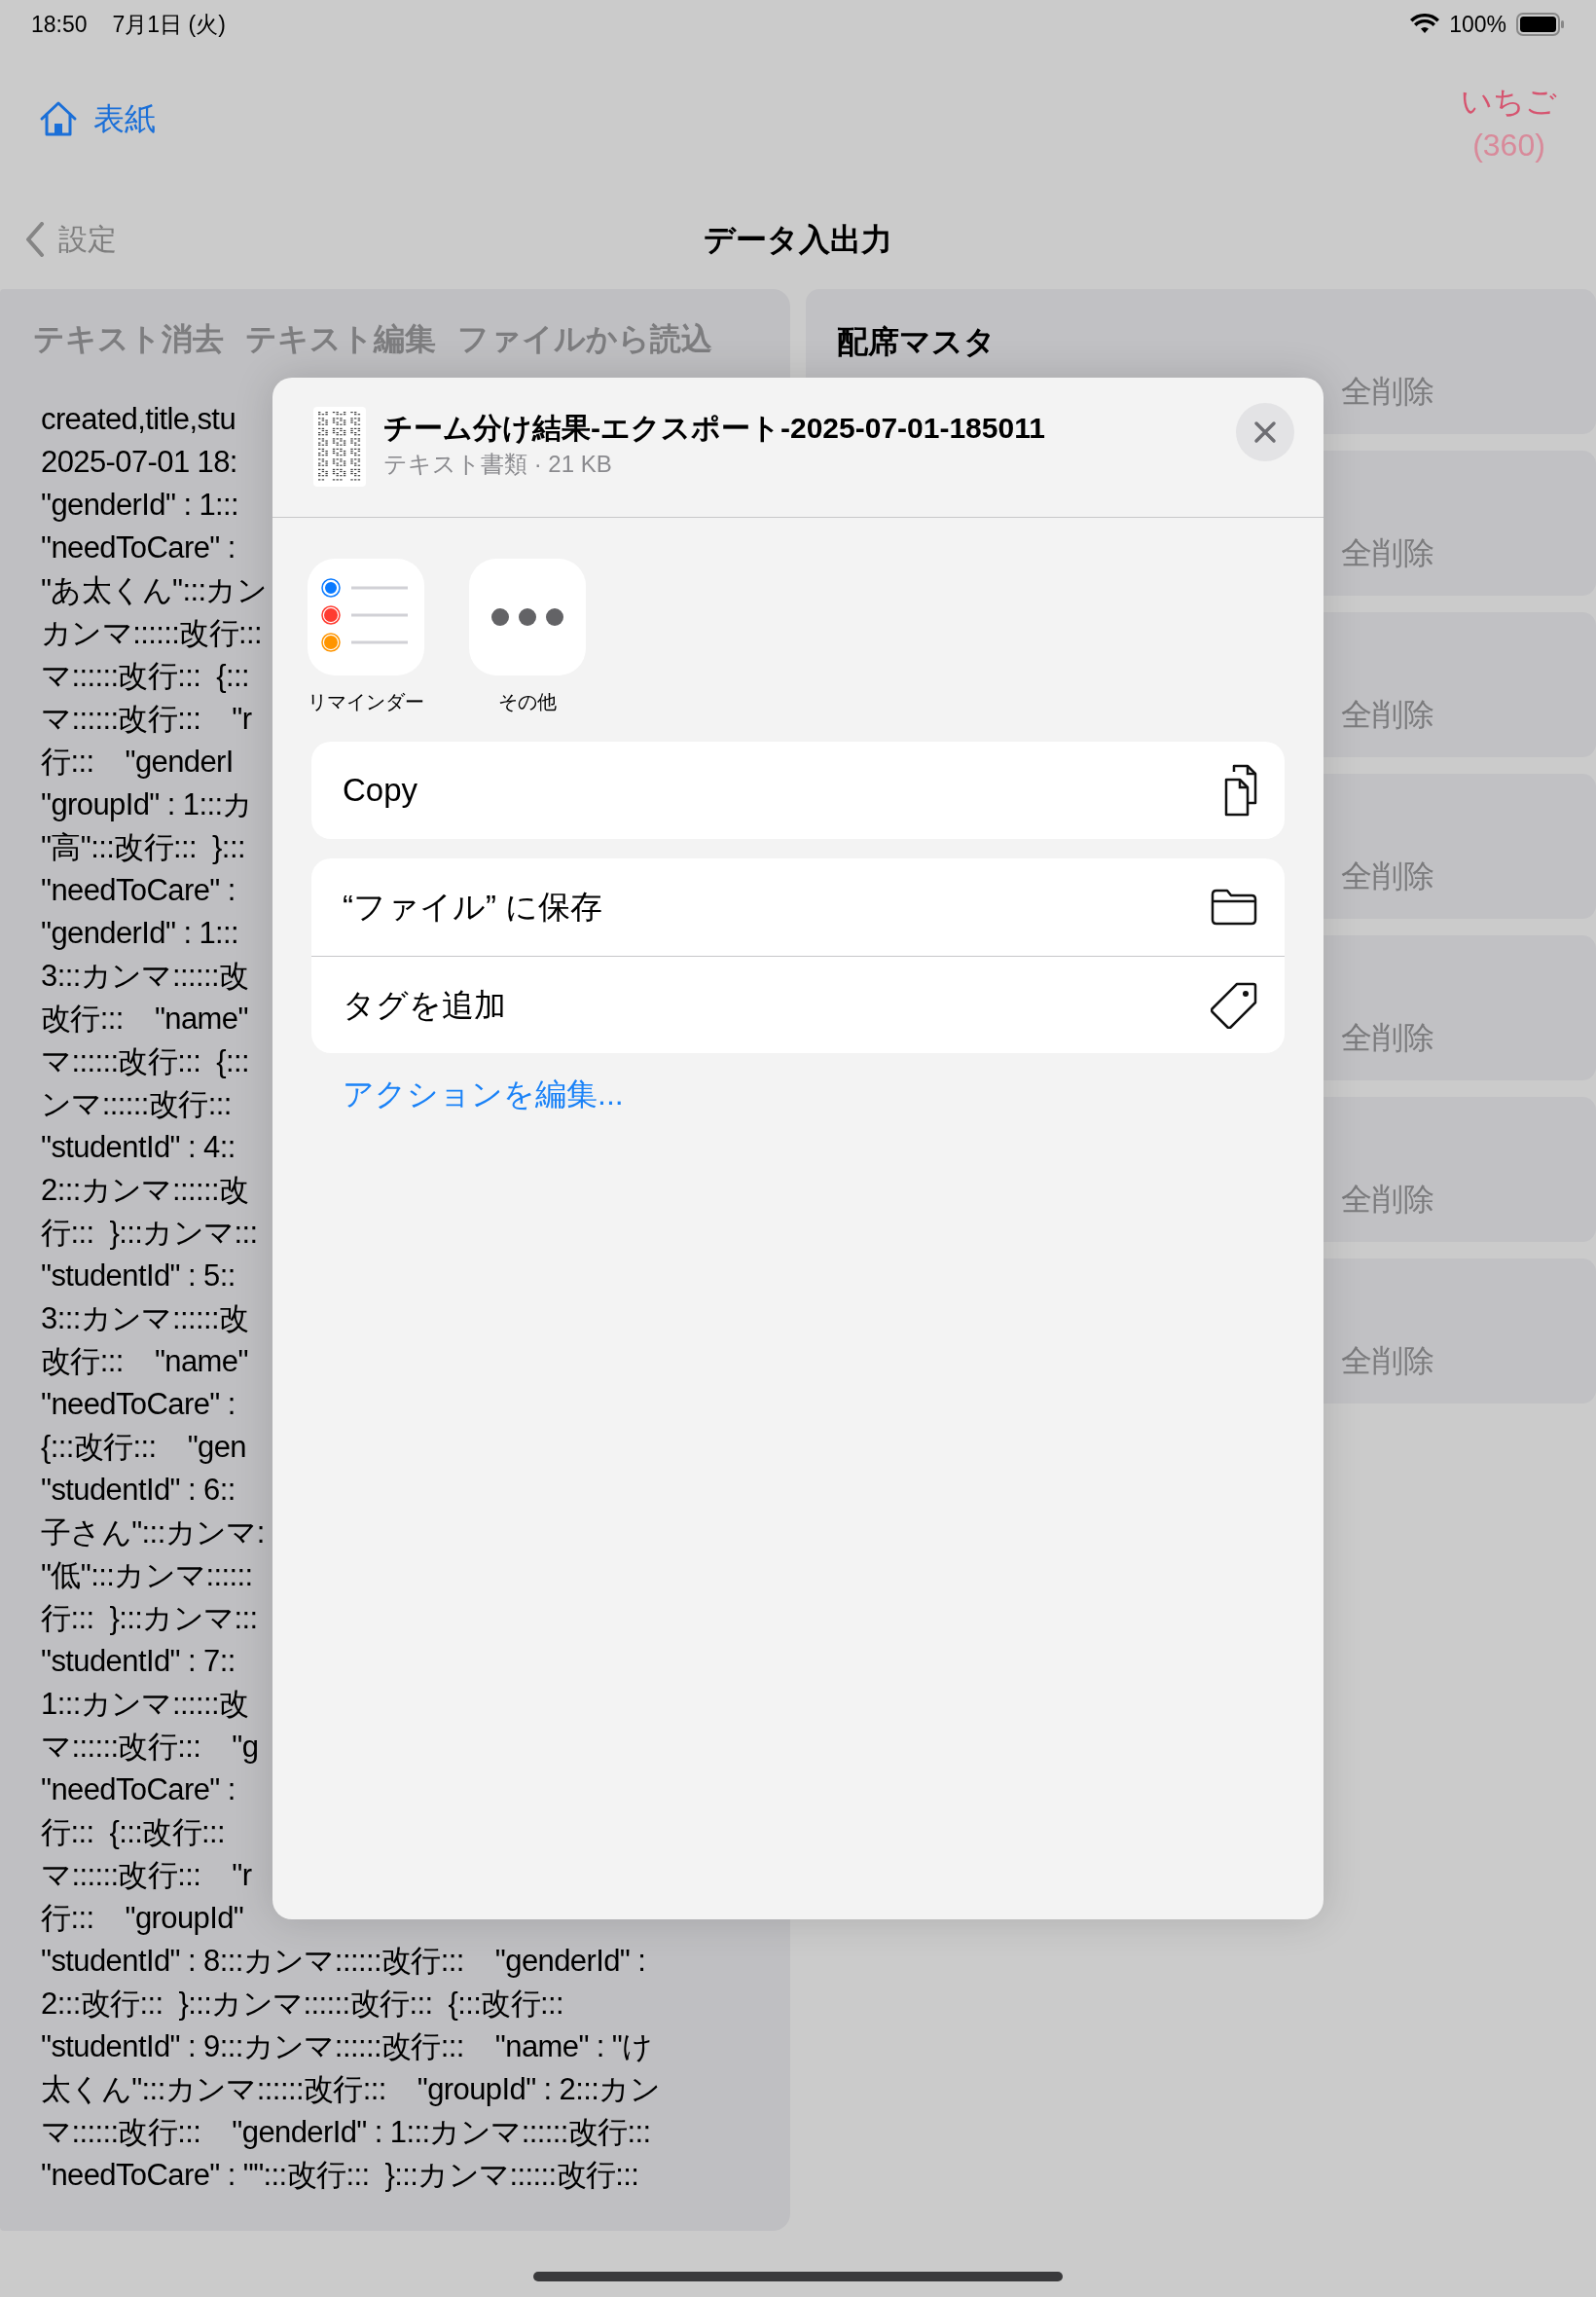 The height and width of the screenshot is (2297, 1596). I want to click on text-line: 太くん":::カンマ::::::改行::: "groupId" : 2:::カン, so click(351, 2089).